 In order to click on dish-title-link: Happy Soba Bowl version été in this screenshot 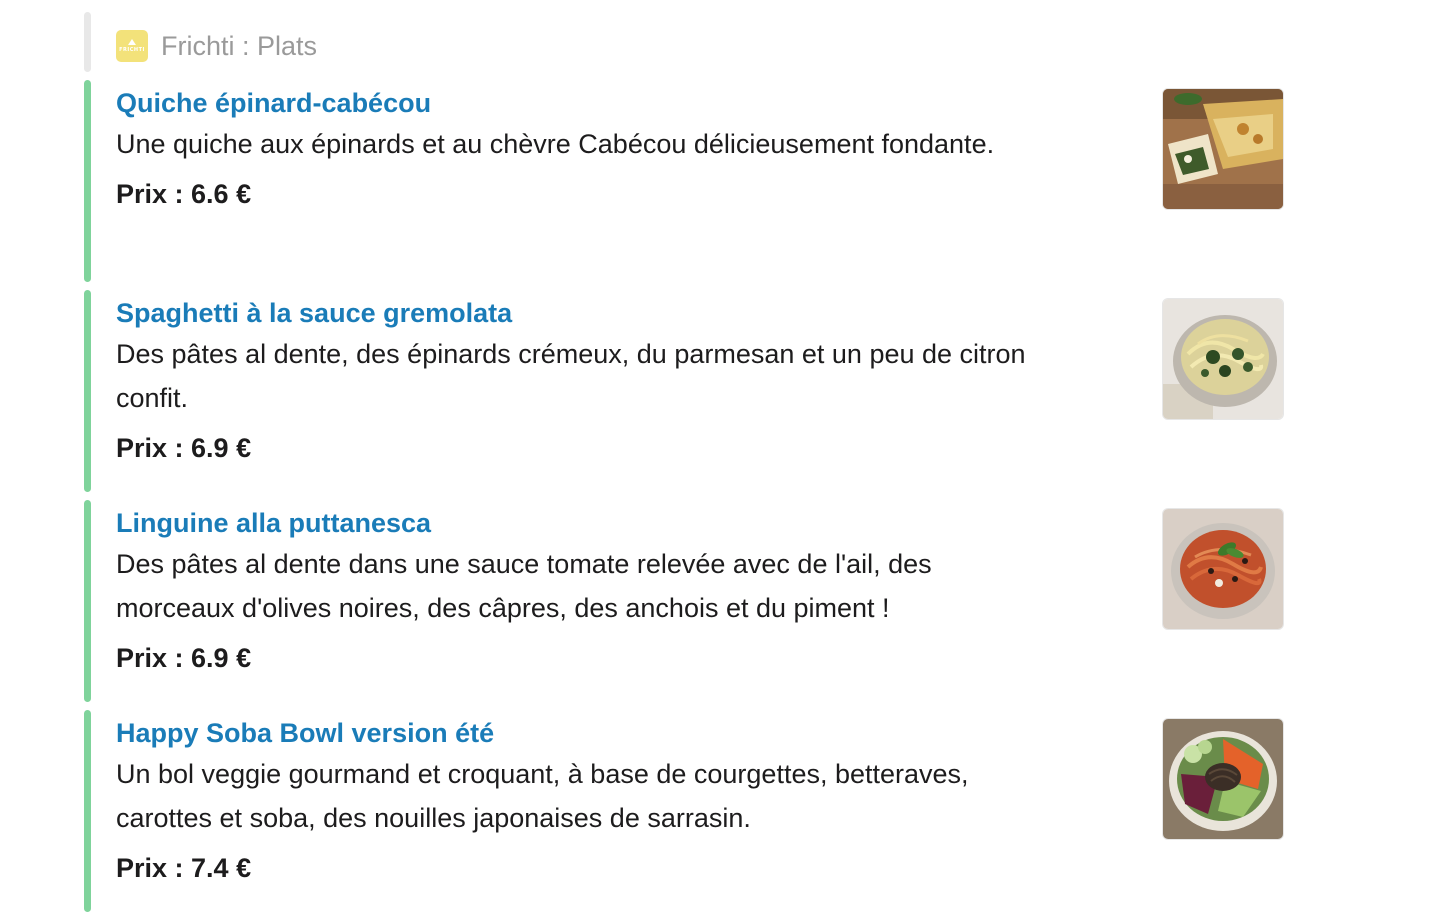, I will do `click(705, 730)`.